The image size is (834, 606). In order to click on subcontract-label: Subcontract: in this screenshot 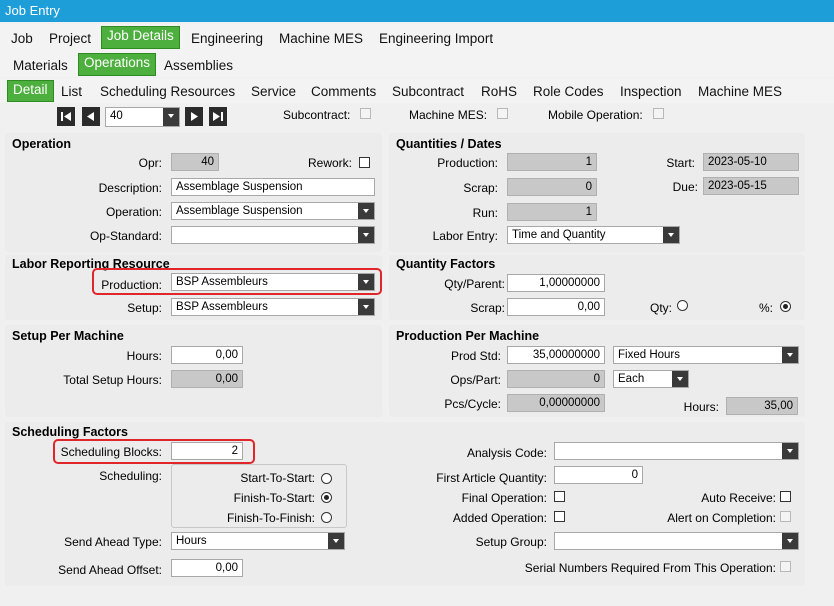, I will do `click(317, 115)`.